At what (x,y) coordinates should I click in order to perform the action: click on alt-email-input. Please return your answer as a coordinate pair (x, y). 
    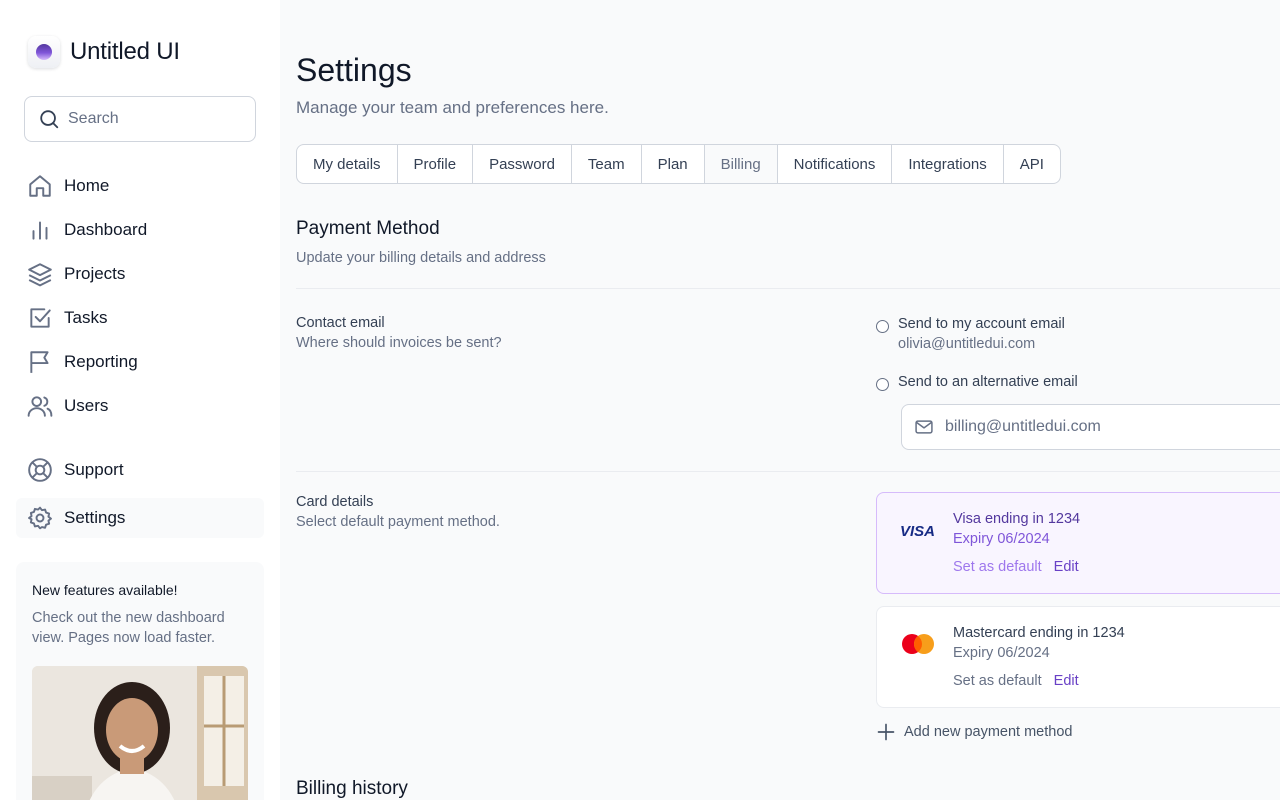
    Looking at the image, I should click on (1095, 427).